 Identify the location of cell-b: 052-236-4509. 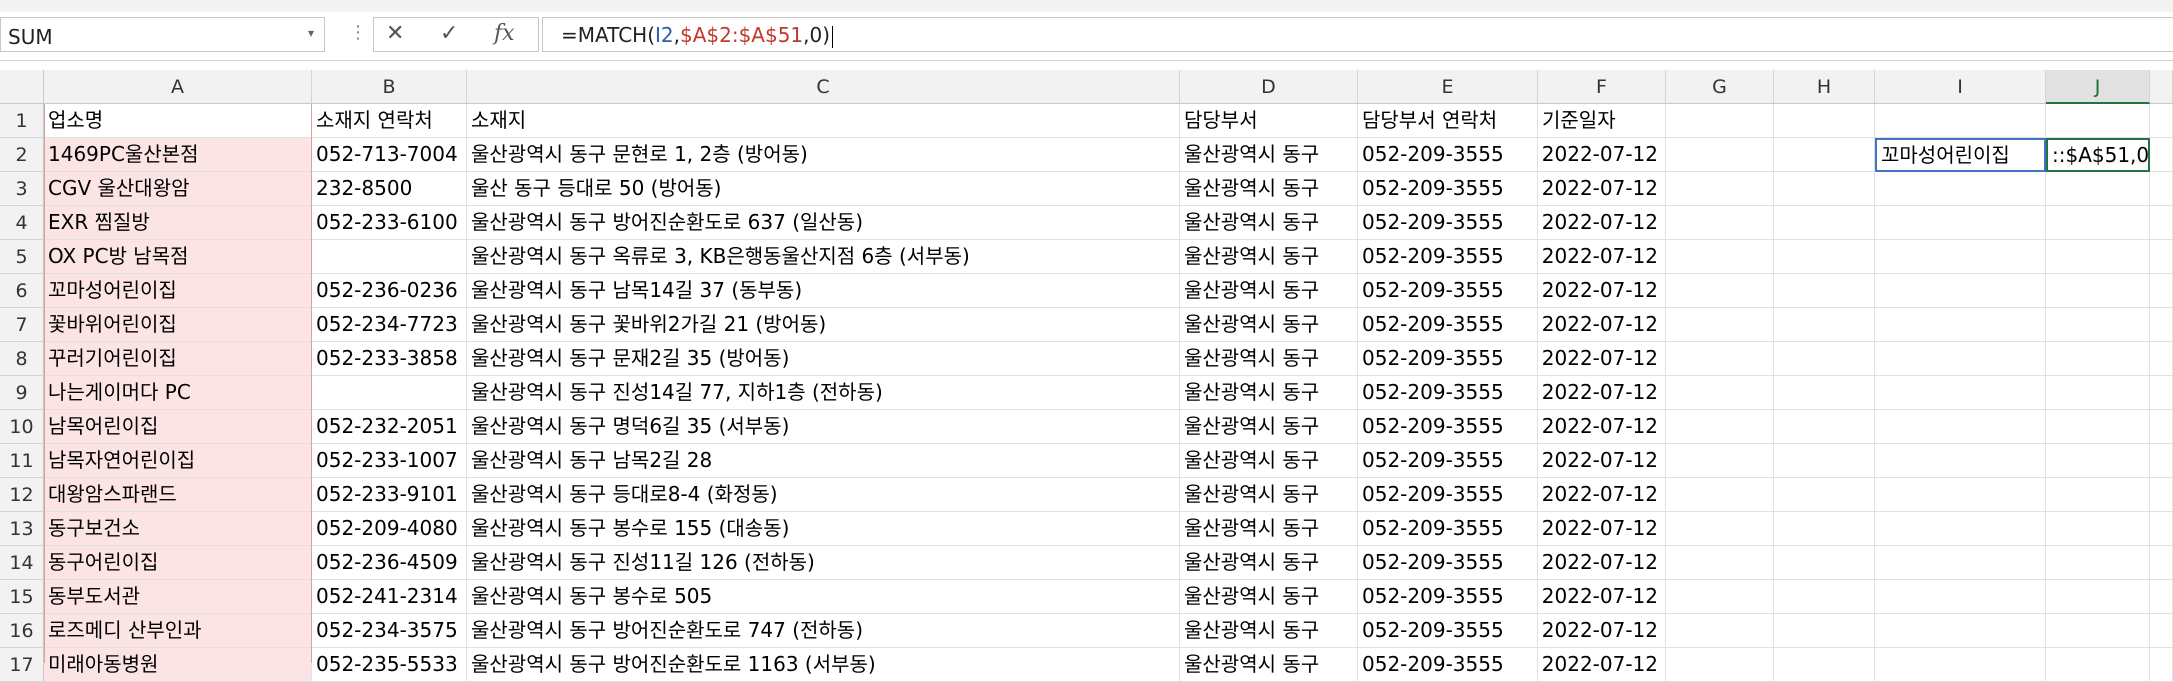
(389, 563).